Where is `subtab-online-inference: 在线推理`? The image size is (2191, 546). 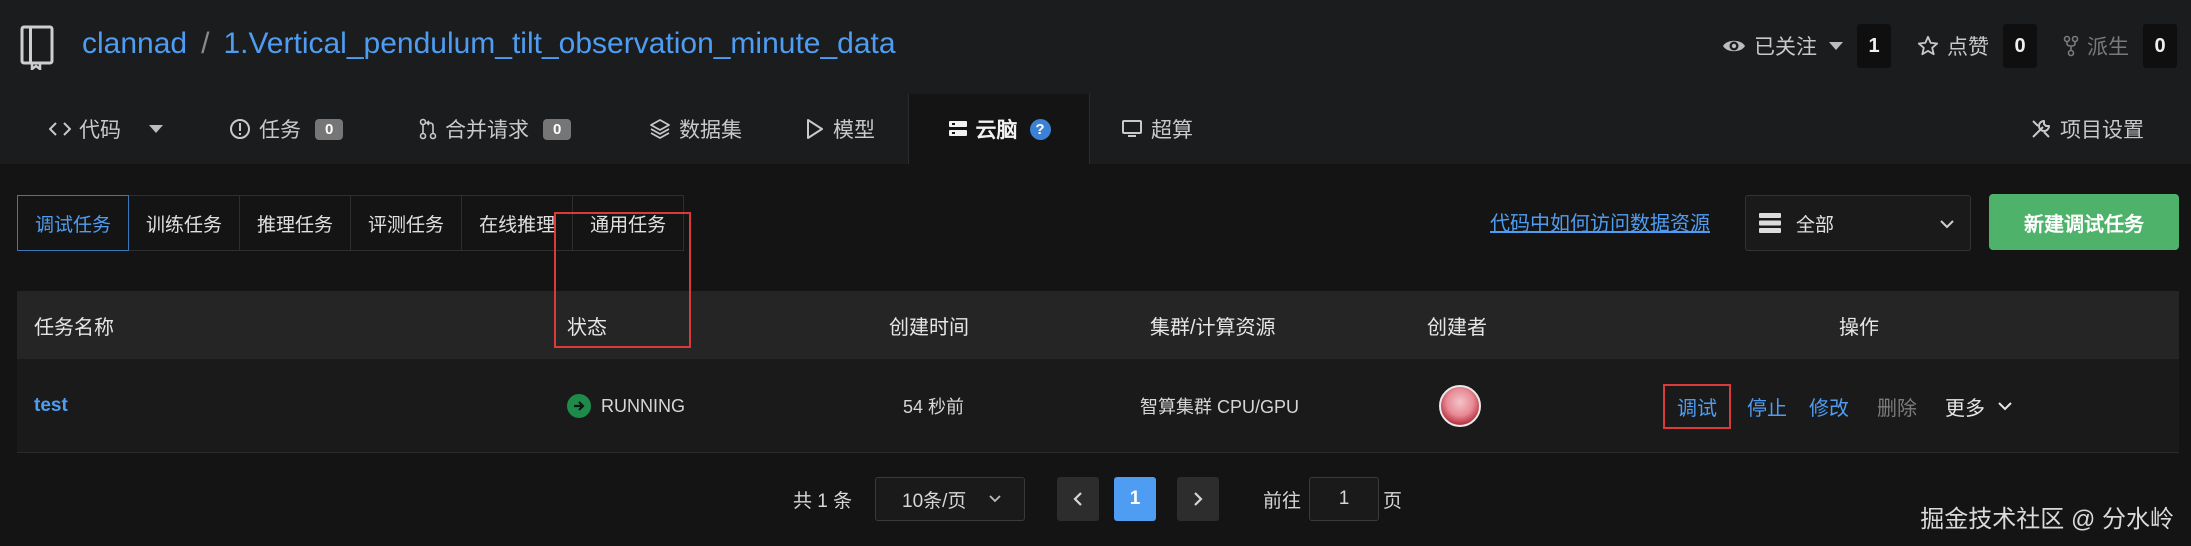 subtab-online-inference: 在线推理 is located at coordinates (518, 223).